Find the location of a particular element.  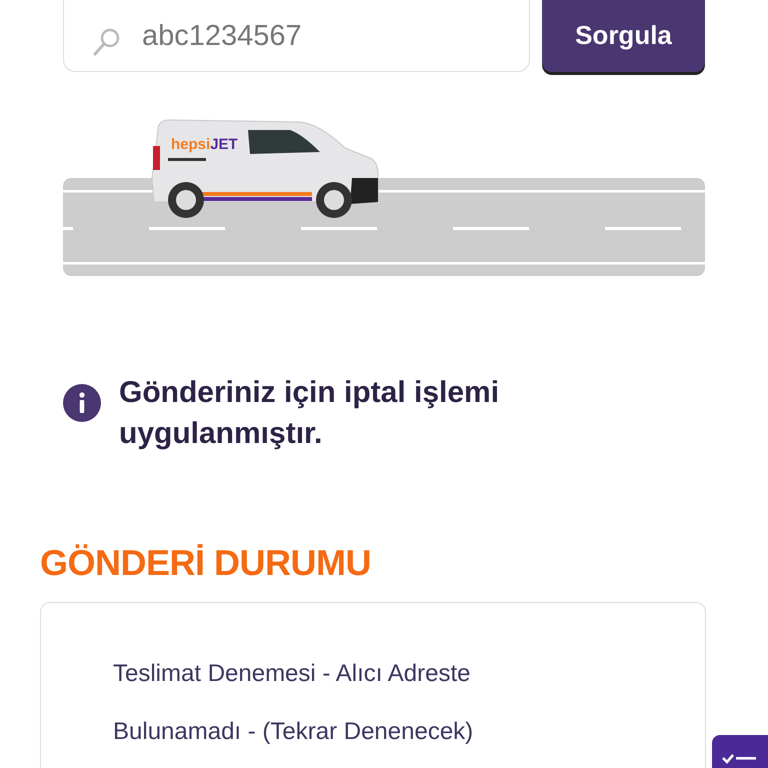

section-title: GÖNDERİ DURUMU is located at coordinates (206, 563).